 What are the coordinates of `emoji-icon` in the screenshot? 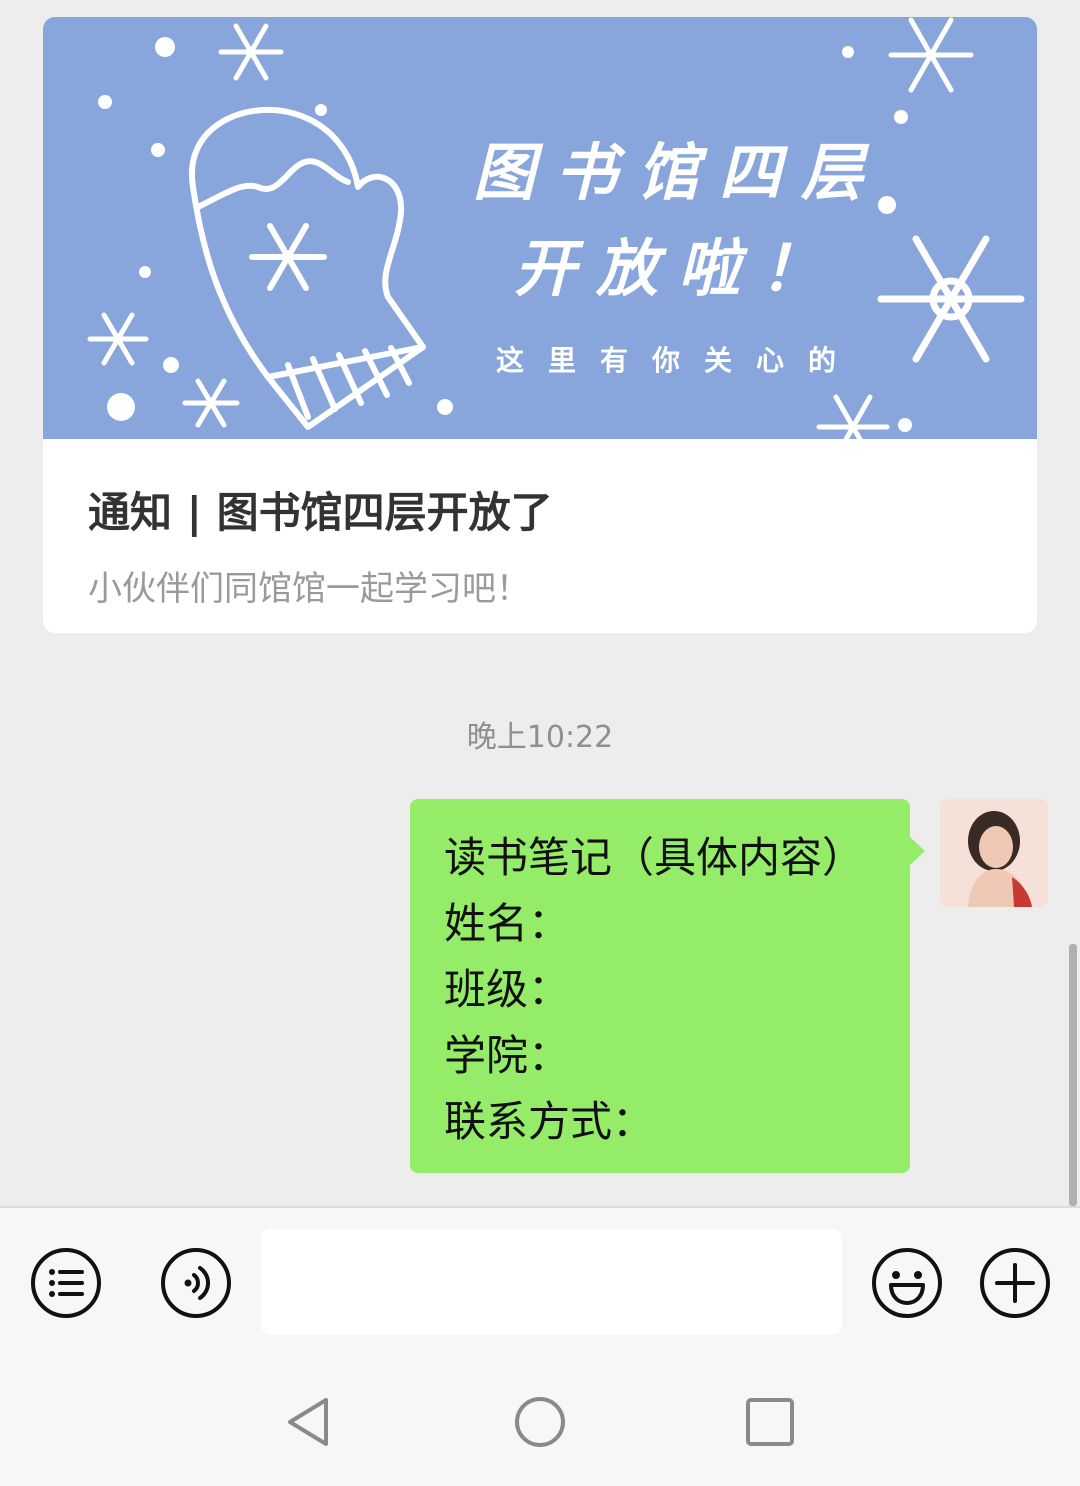 It's located at (907, 1283).